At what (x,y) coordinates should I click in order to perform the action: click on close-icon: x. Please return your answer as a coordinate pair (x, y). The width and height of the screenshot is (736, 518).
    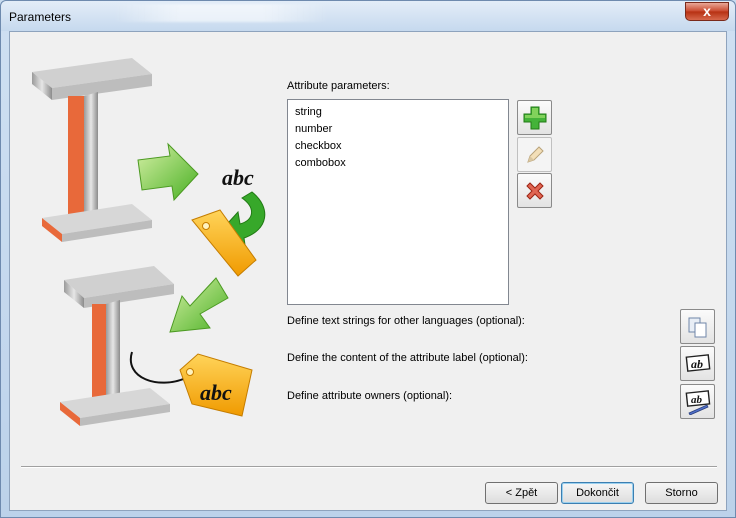
    Looking at the image, I should click on (707, 11).